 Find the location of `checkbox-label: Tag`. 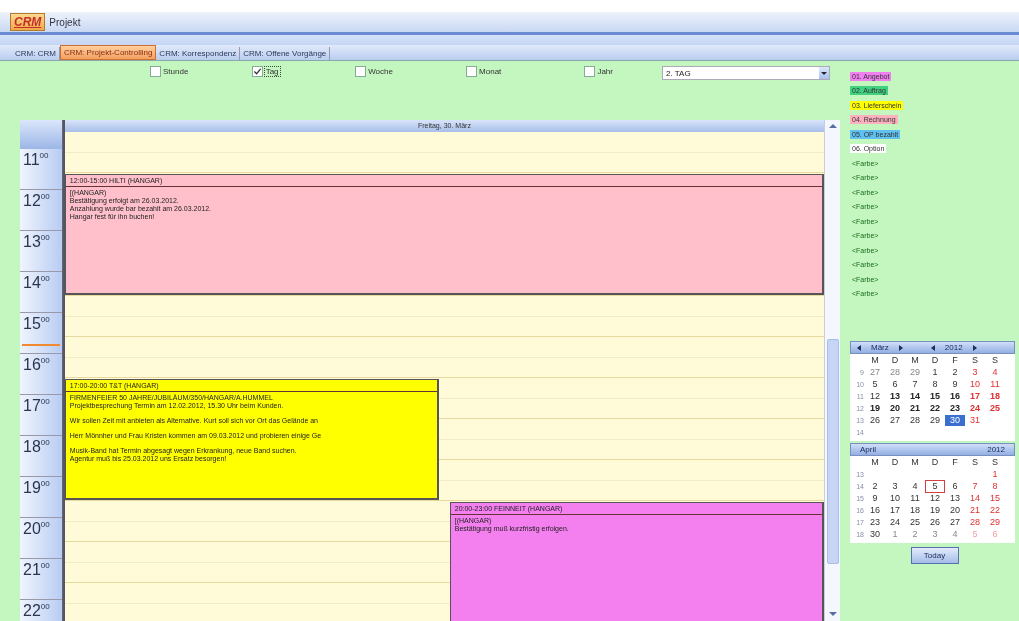

checkbox-label: Tag is located at coordinates (272, 71).